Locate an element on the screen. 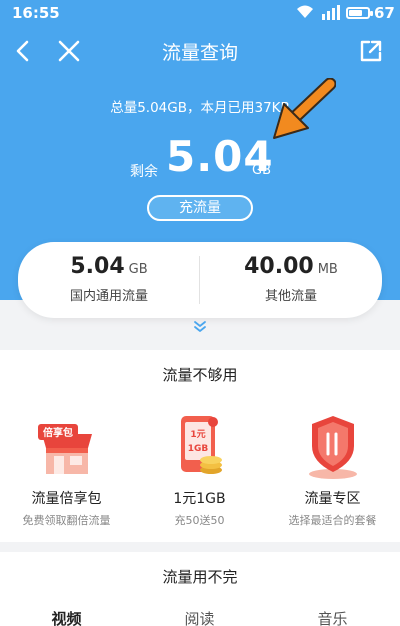  battery-icon is located at coordinates (359, 13).